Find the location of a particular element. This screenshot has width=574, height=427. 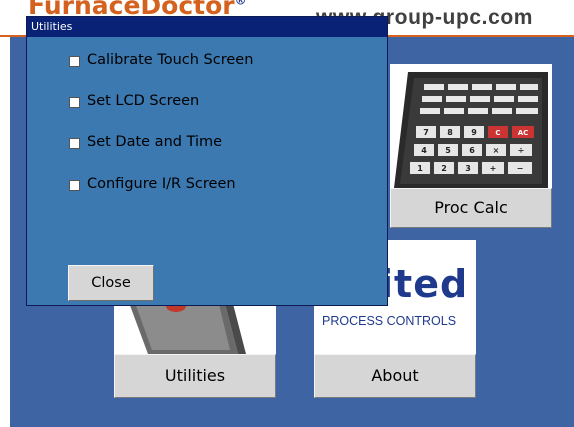

calc-key-6: 6 is located at coordinates (472, 150).